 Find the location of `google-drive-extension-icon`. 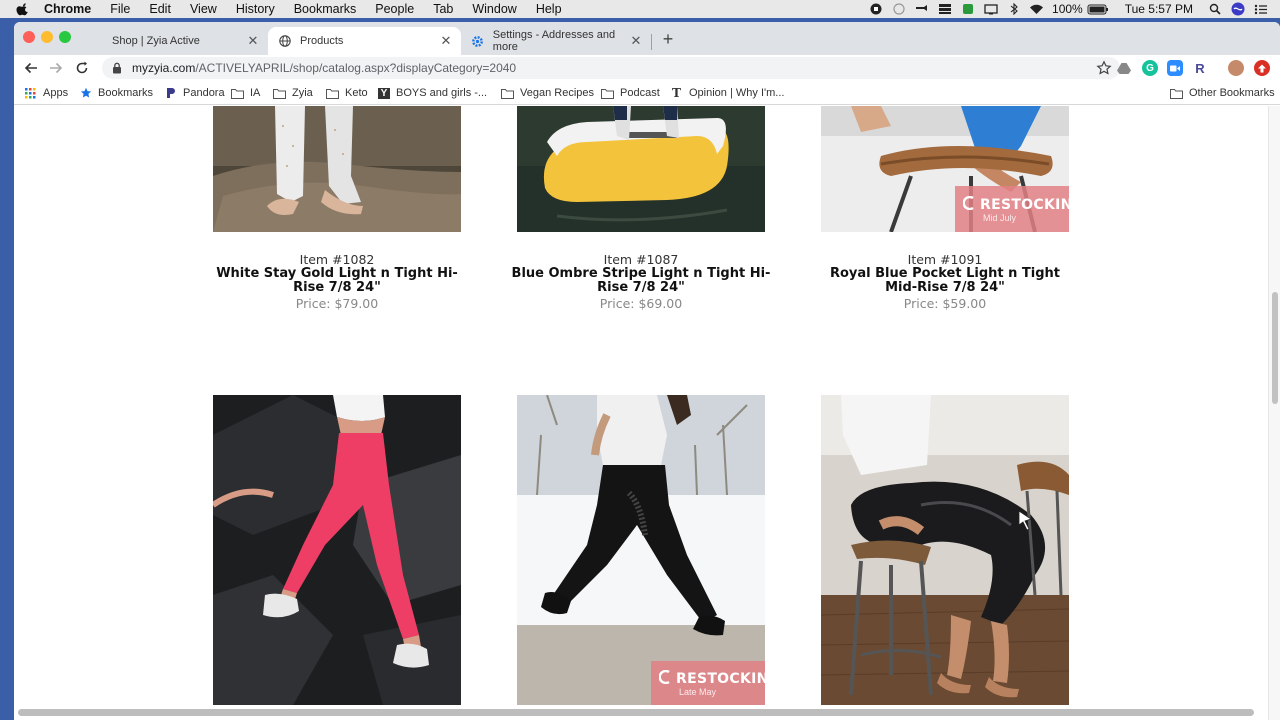

google-drive-extension-icon is located at coordinates (1124, 68).